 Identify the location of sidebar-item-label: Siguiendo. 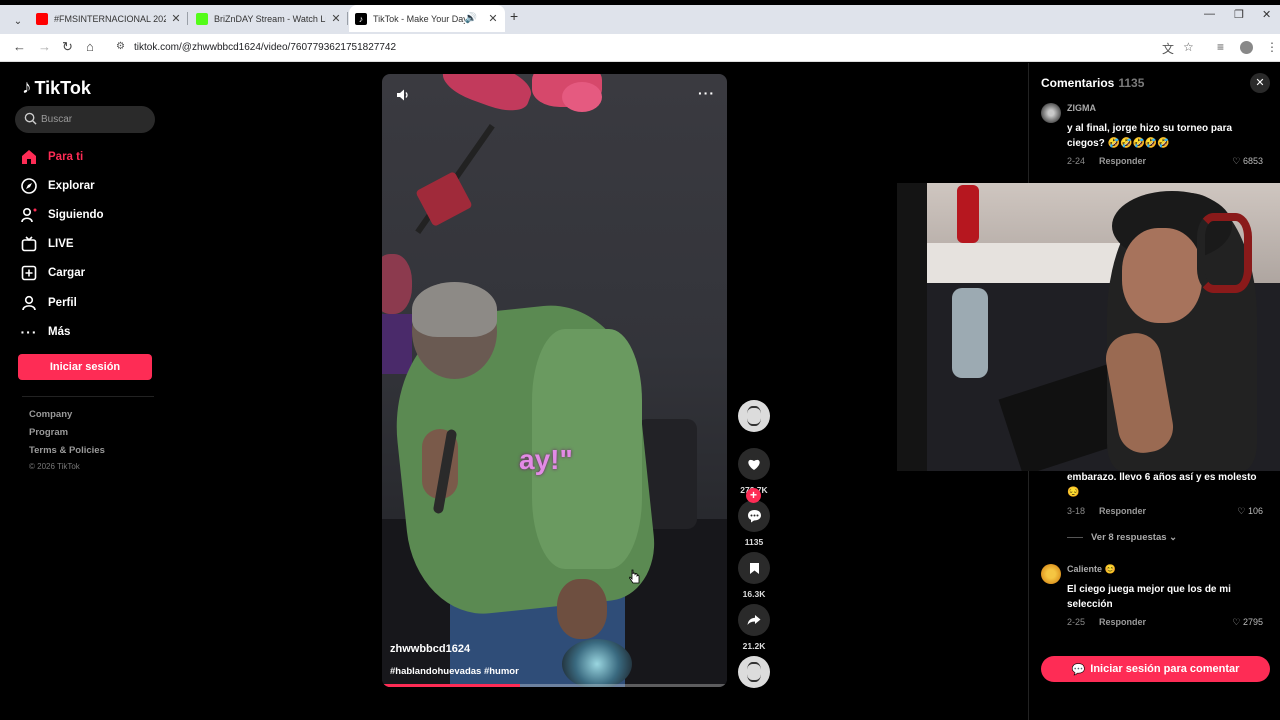
(76, 214).